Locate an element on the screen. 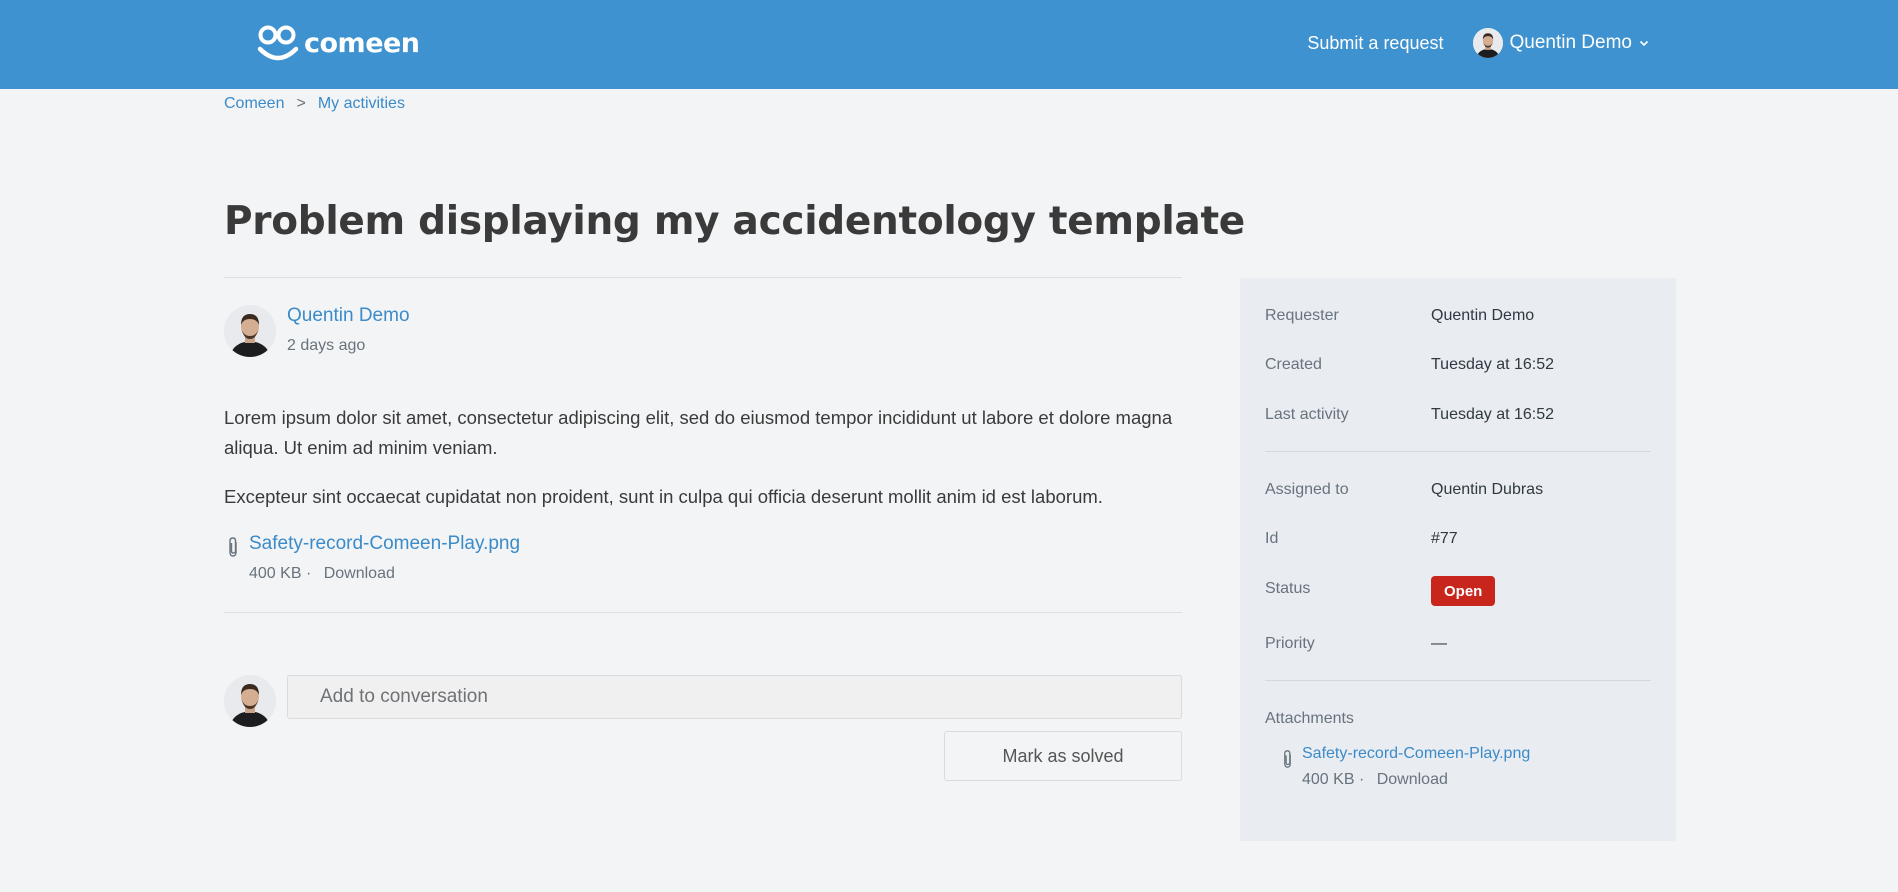 This screenshot has height=892, width=1898. top-header: comeen Submit a request Quentin Demo is located at coordinates (949, 44).